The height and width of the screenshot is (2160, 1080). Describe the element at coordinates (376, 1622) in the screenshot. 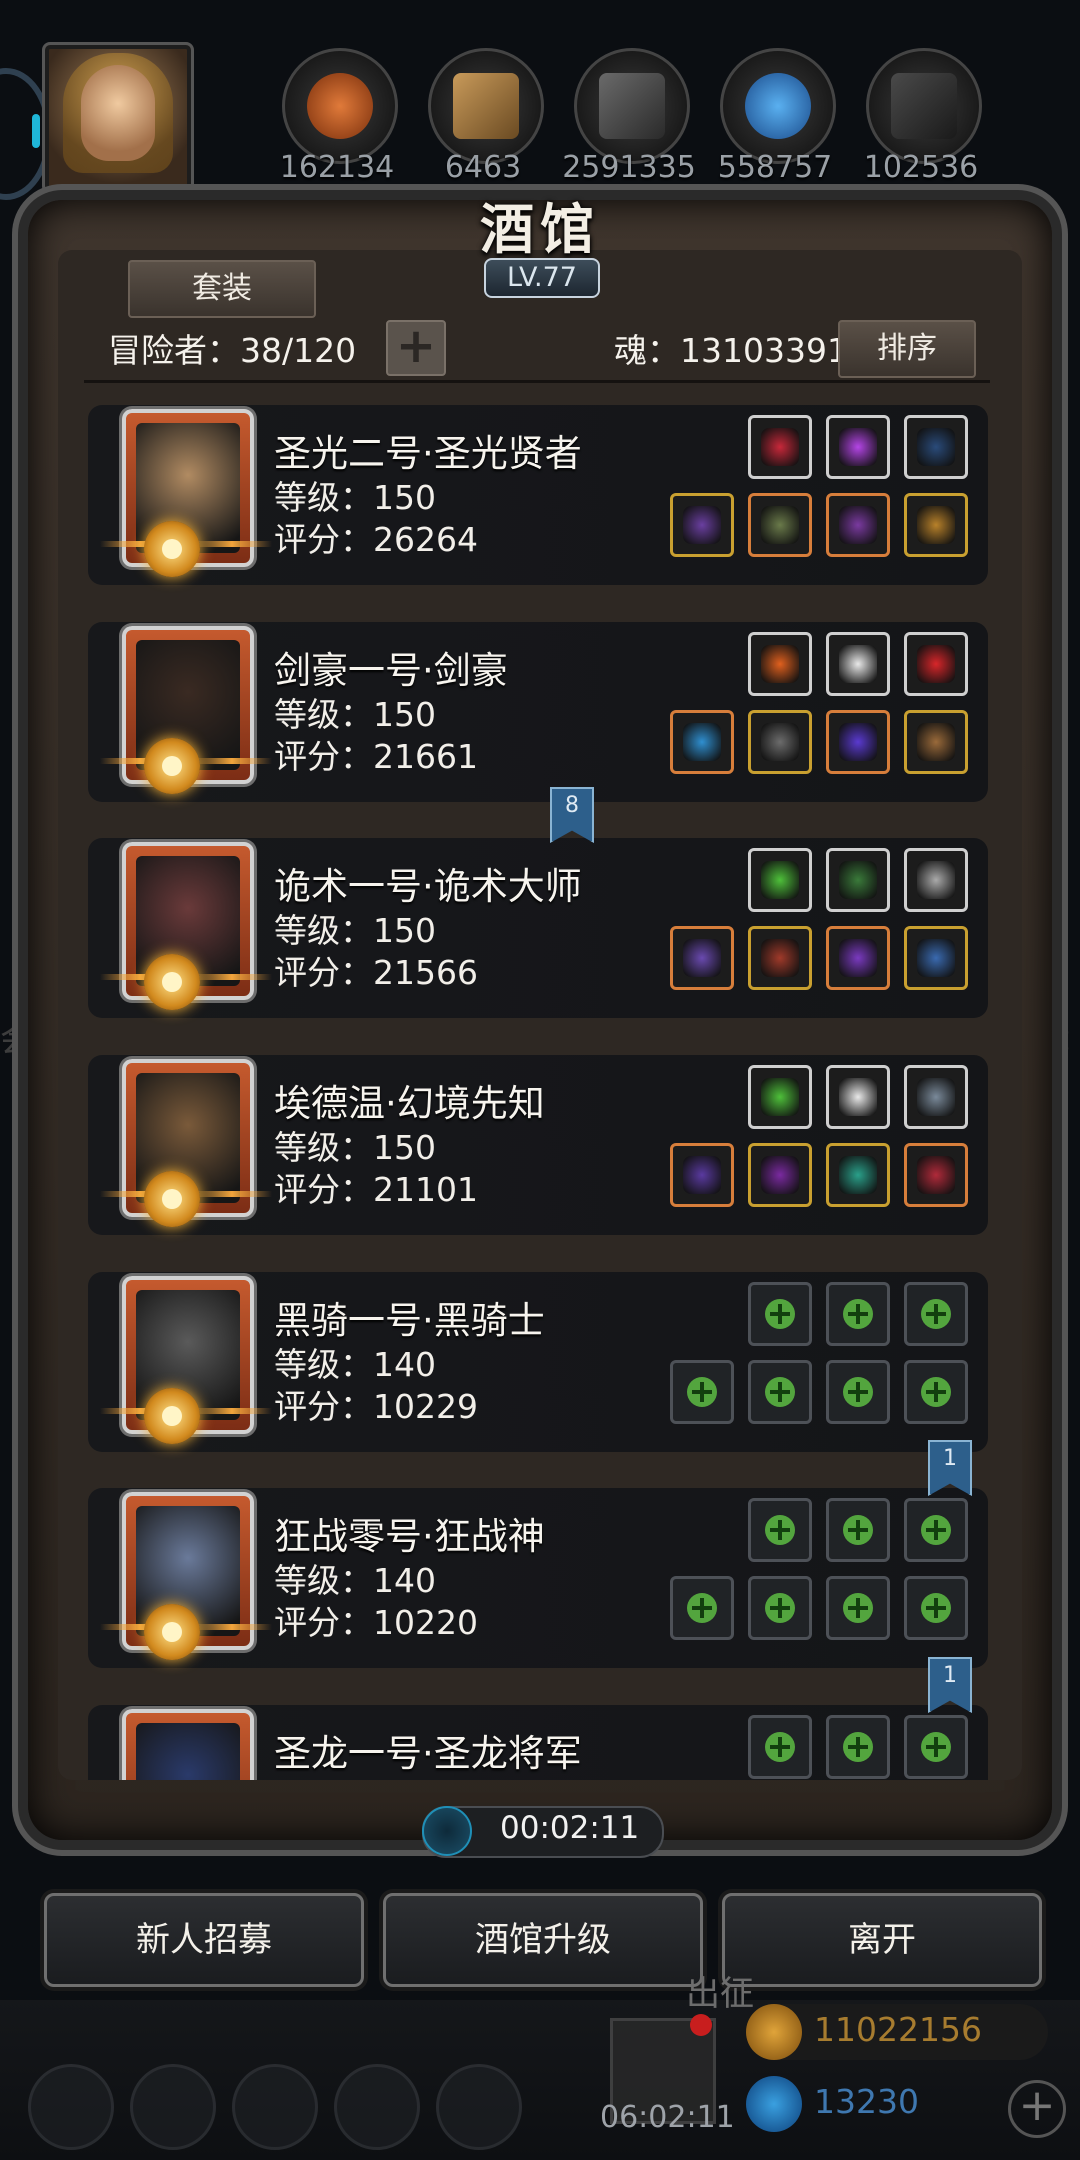

I see `hero-score: 评分：10220` at that location.